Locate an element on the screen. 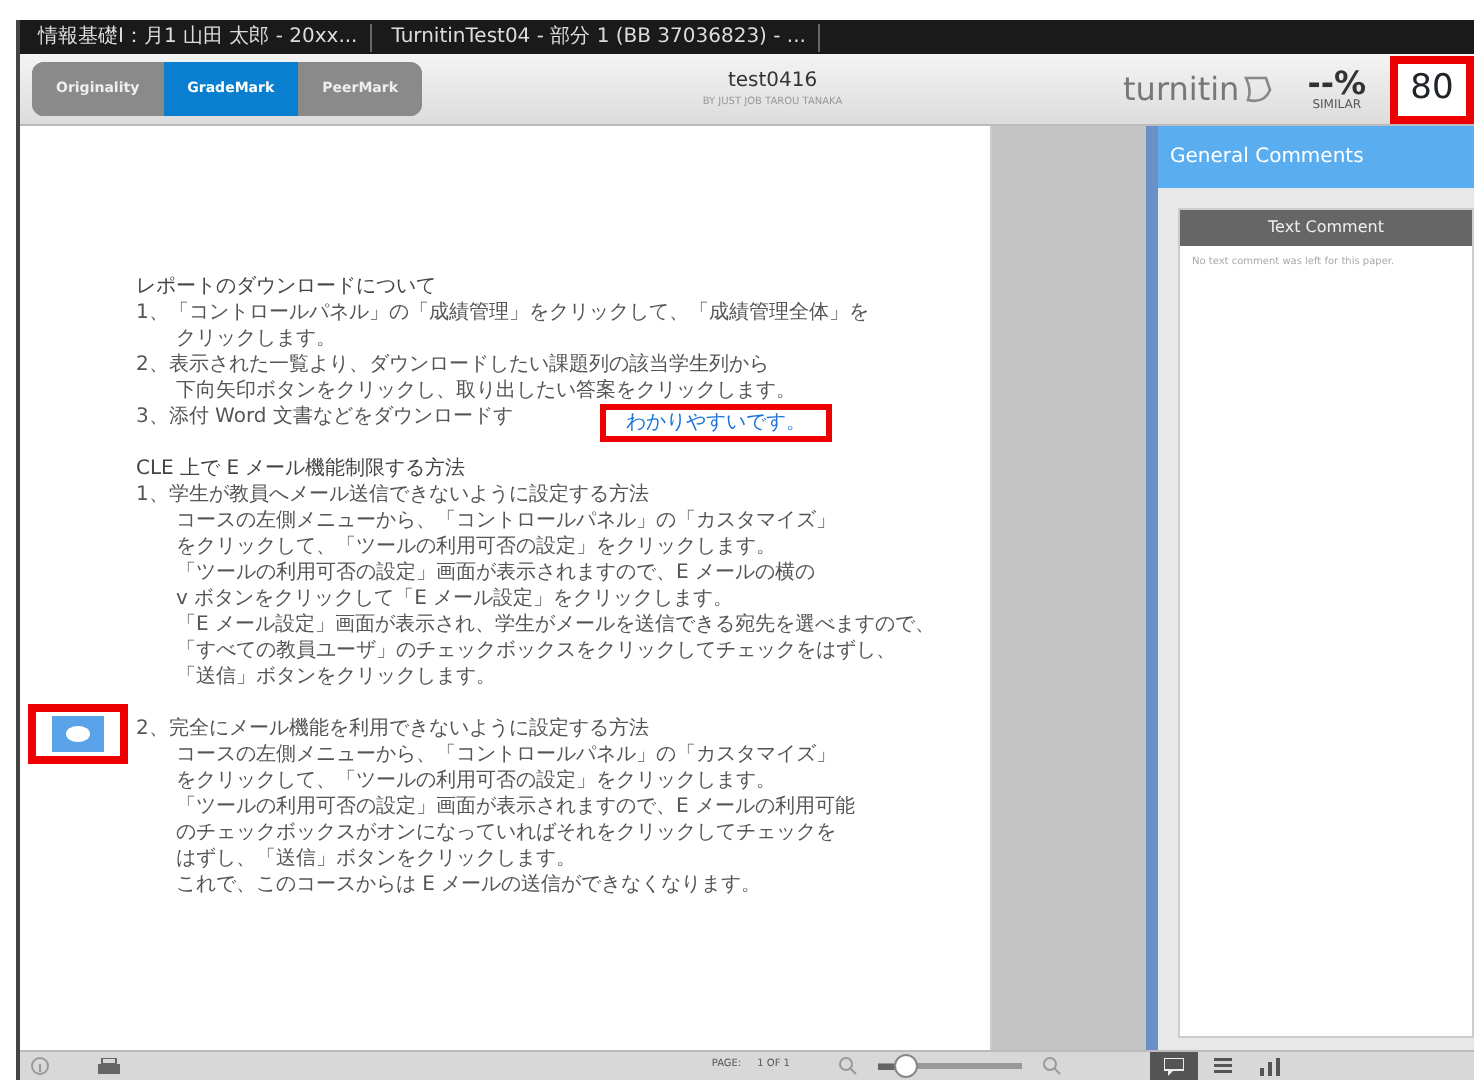 This screenshot has width=1474, height=1080. bar-chart-icon is located at coordinates (1270, 1066).